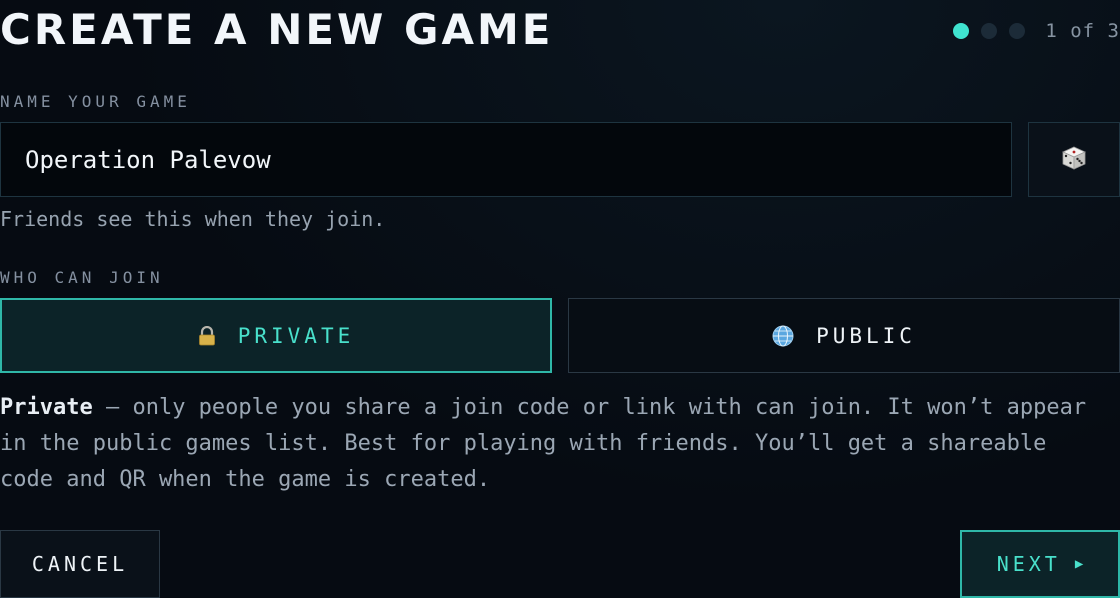 Image resolution: width=1120 pixels, height=598 pixels. Describe the element at coordinates (277, 29) in the screenshot. I see `page-title: CREATE A NEW GAME` at that location.